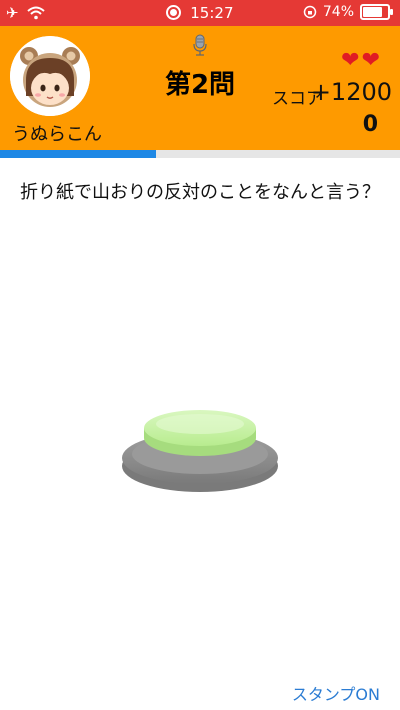  What do you see at coordinates (78, 154) in the screenshot?
I see `progress-fill` at bounding box center [78, 154].